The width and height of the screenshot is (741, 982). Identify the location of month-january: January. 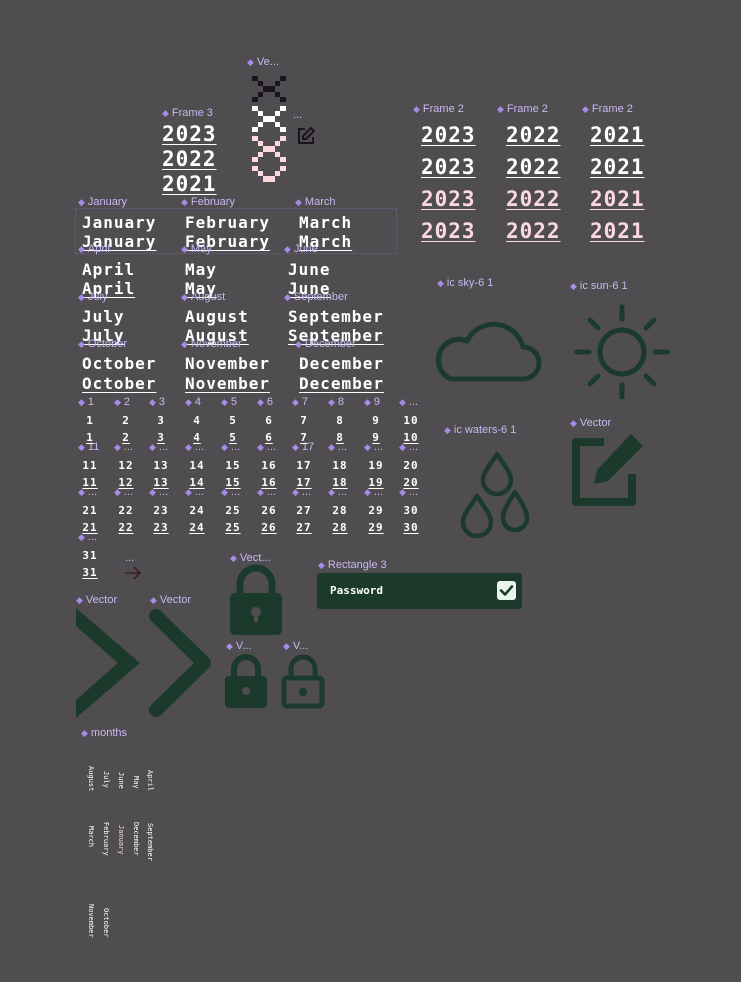
(119, 222).